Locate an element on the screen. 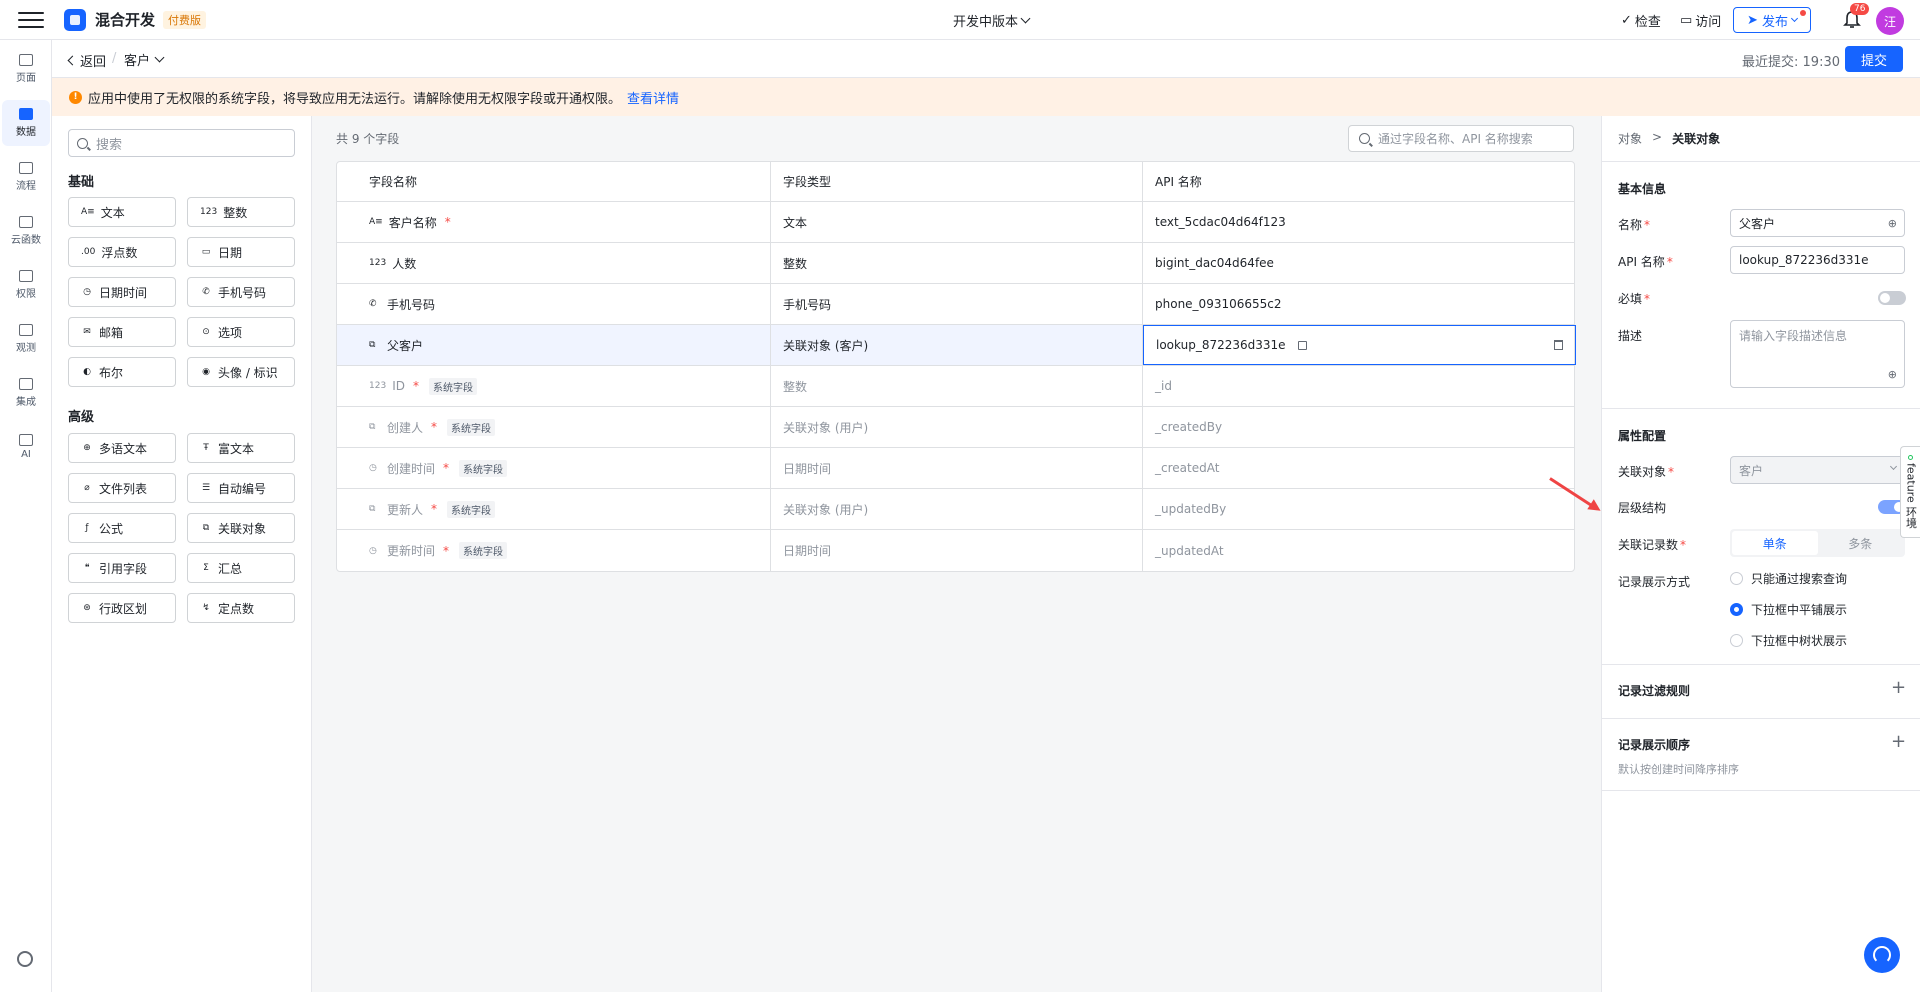 The image size is (1920, 992). submit-button: 提交 is located at coordinates (1874, 59).